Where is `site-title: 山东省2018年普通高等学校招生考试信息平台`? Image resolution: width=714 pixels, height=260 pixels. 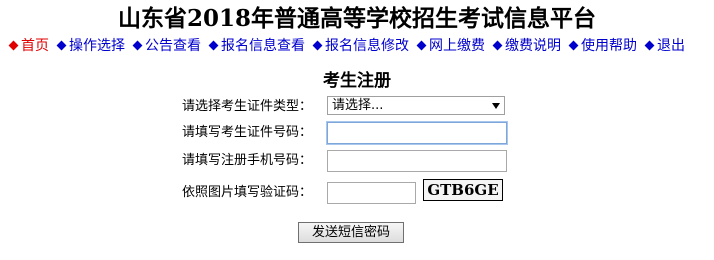 site-title: 山东省2018年普通高等学校招生考试信息平台 is located at coordinates (356, 18).